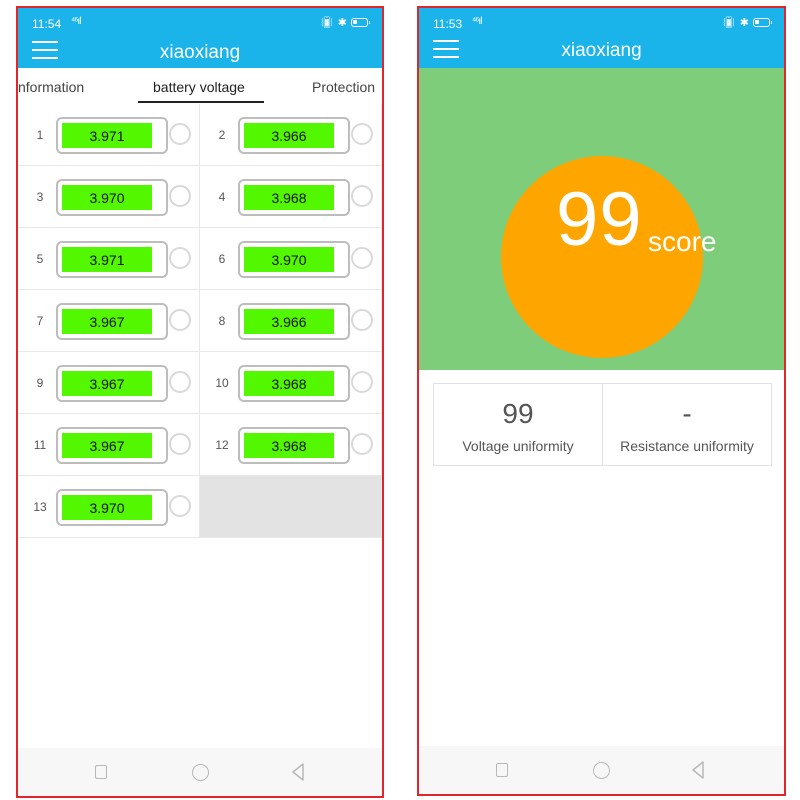  I want to click on bluetooth-icon: ✱, so click(744, 23).